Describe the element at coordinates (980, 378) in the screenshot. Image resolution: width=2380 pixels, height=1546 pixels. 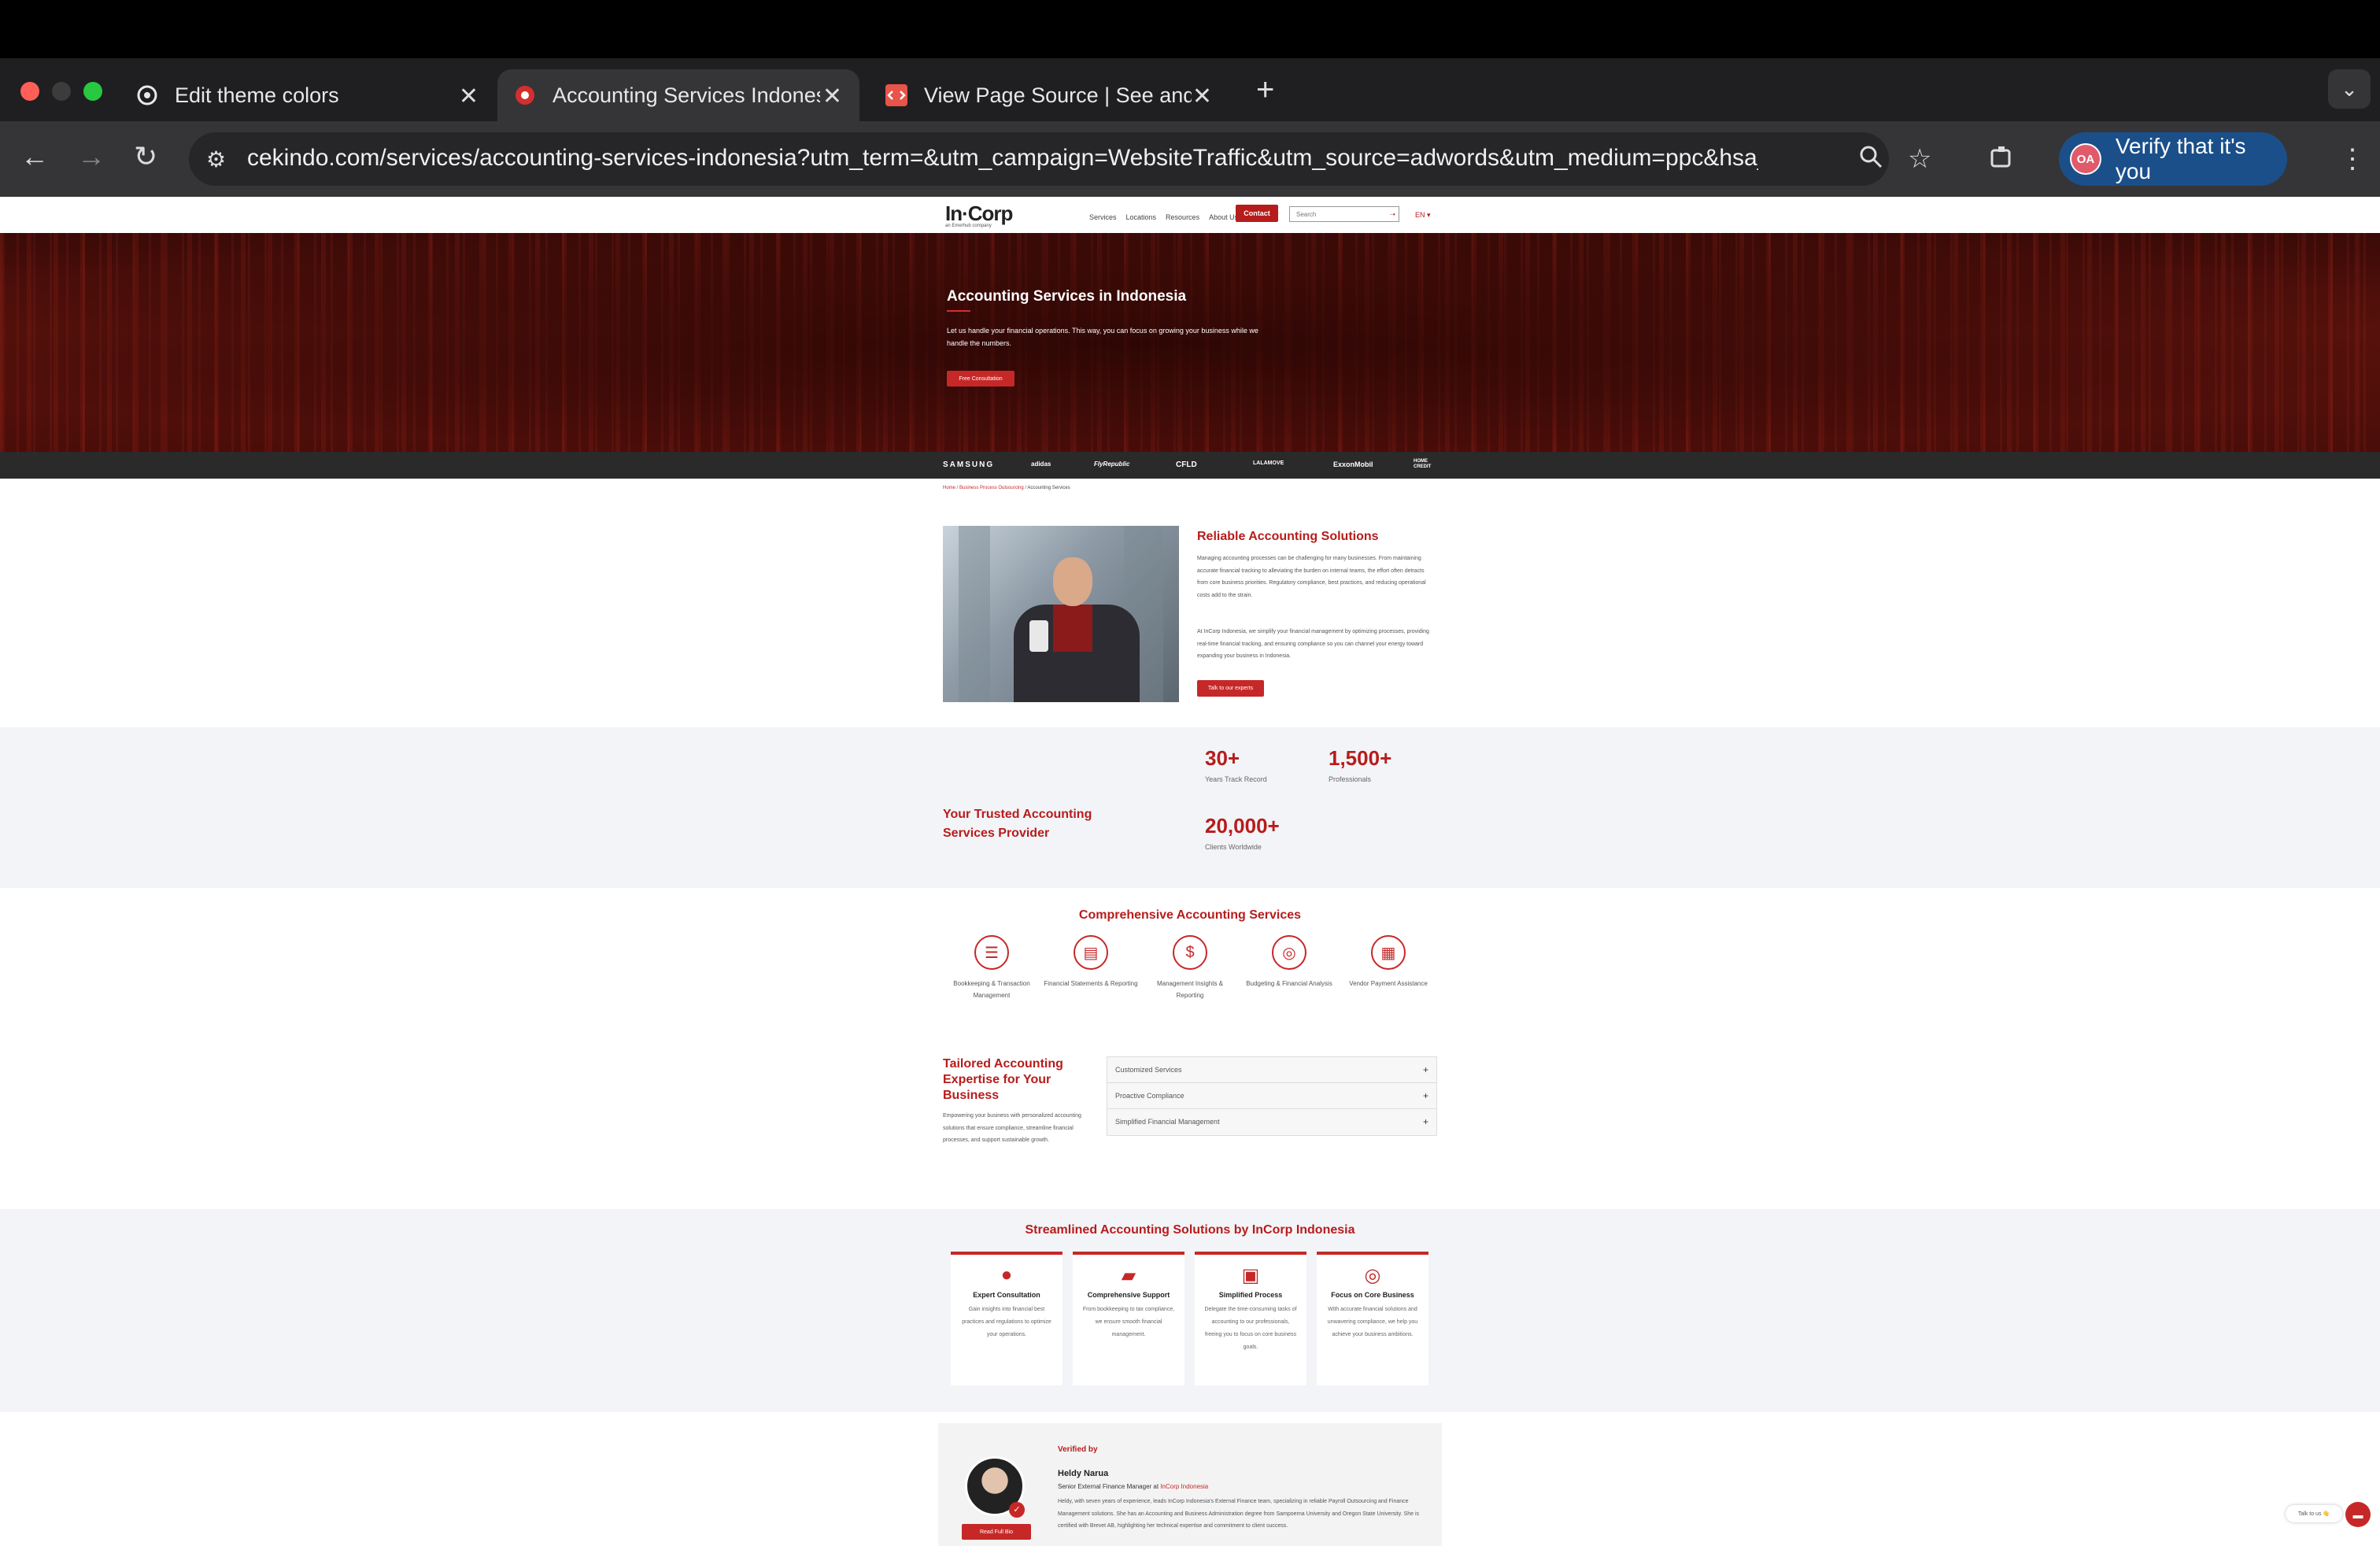
I see `free-consultation-button: Free Consultation` at that location.